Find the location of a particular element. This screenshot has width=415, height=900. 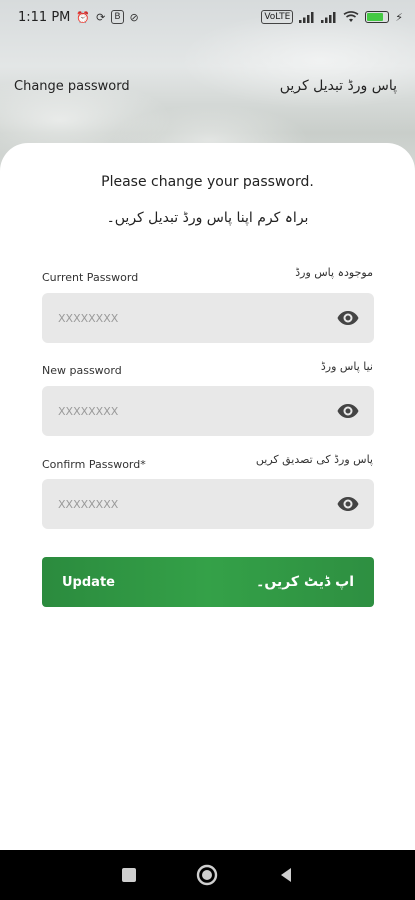

battery-level is located at coordinates (375, 17).